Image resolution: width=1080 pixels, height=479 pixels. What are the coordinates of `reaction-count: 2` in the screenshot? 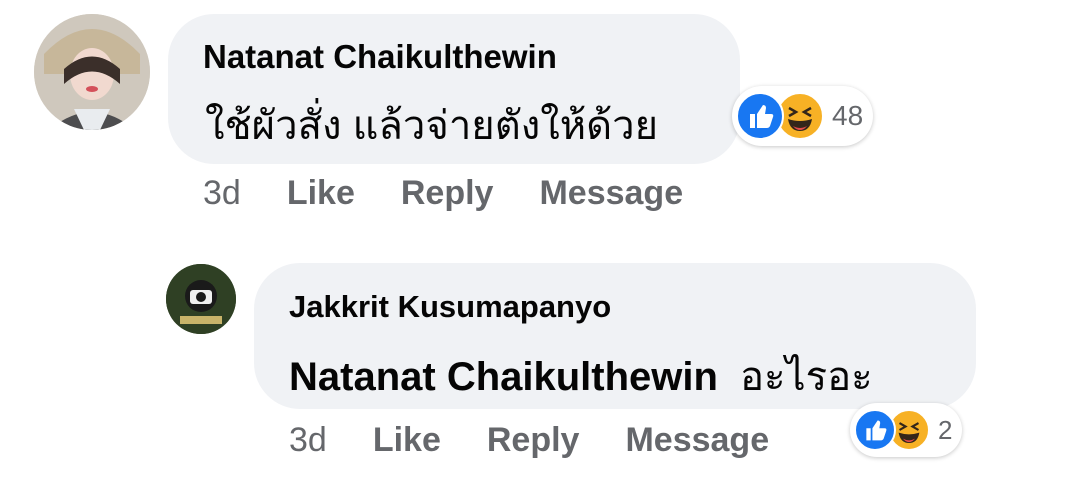 It's located at (945, 429).